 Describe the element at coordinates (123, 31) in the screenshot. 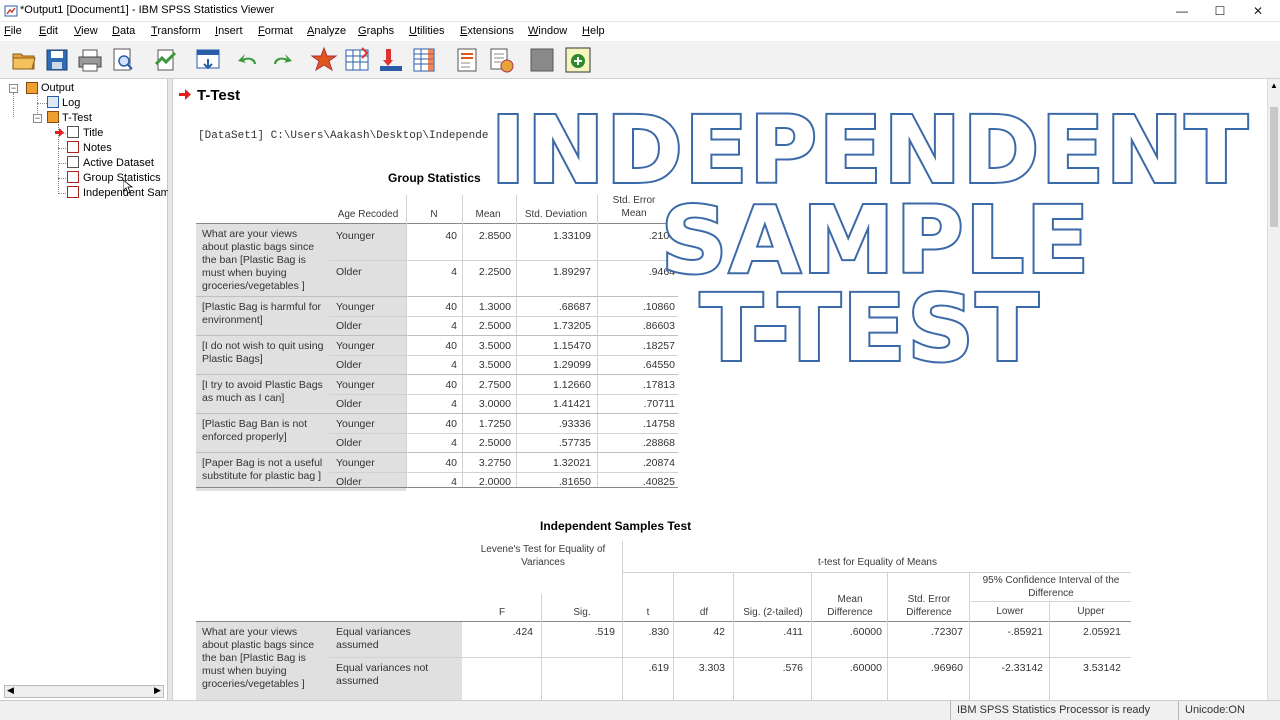

I see `menu-data: Data` at that location.